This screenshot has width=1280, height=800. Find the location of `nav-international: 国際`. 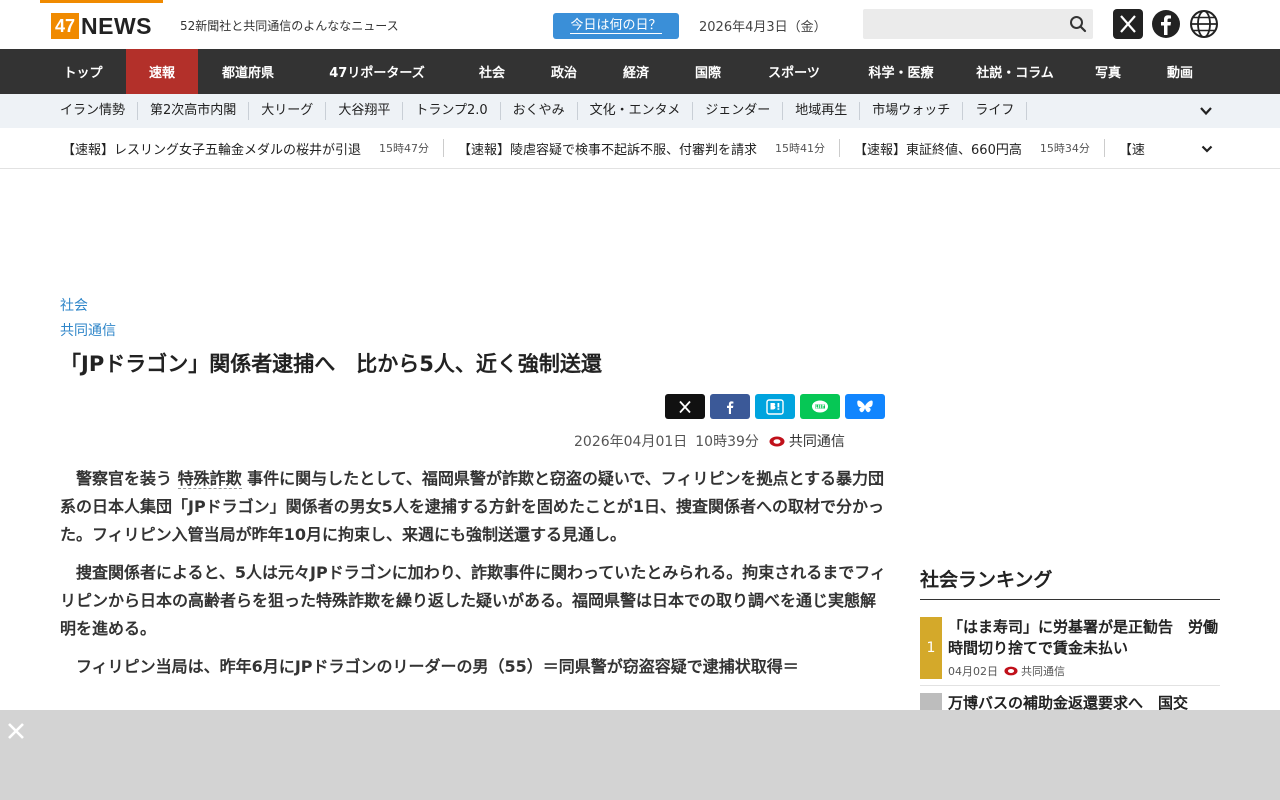

nav-international: 国際 is located at coordinates (708, 71).